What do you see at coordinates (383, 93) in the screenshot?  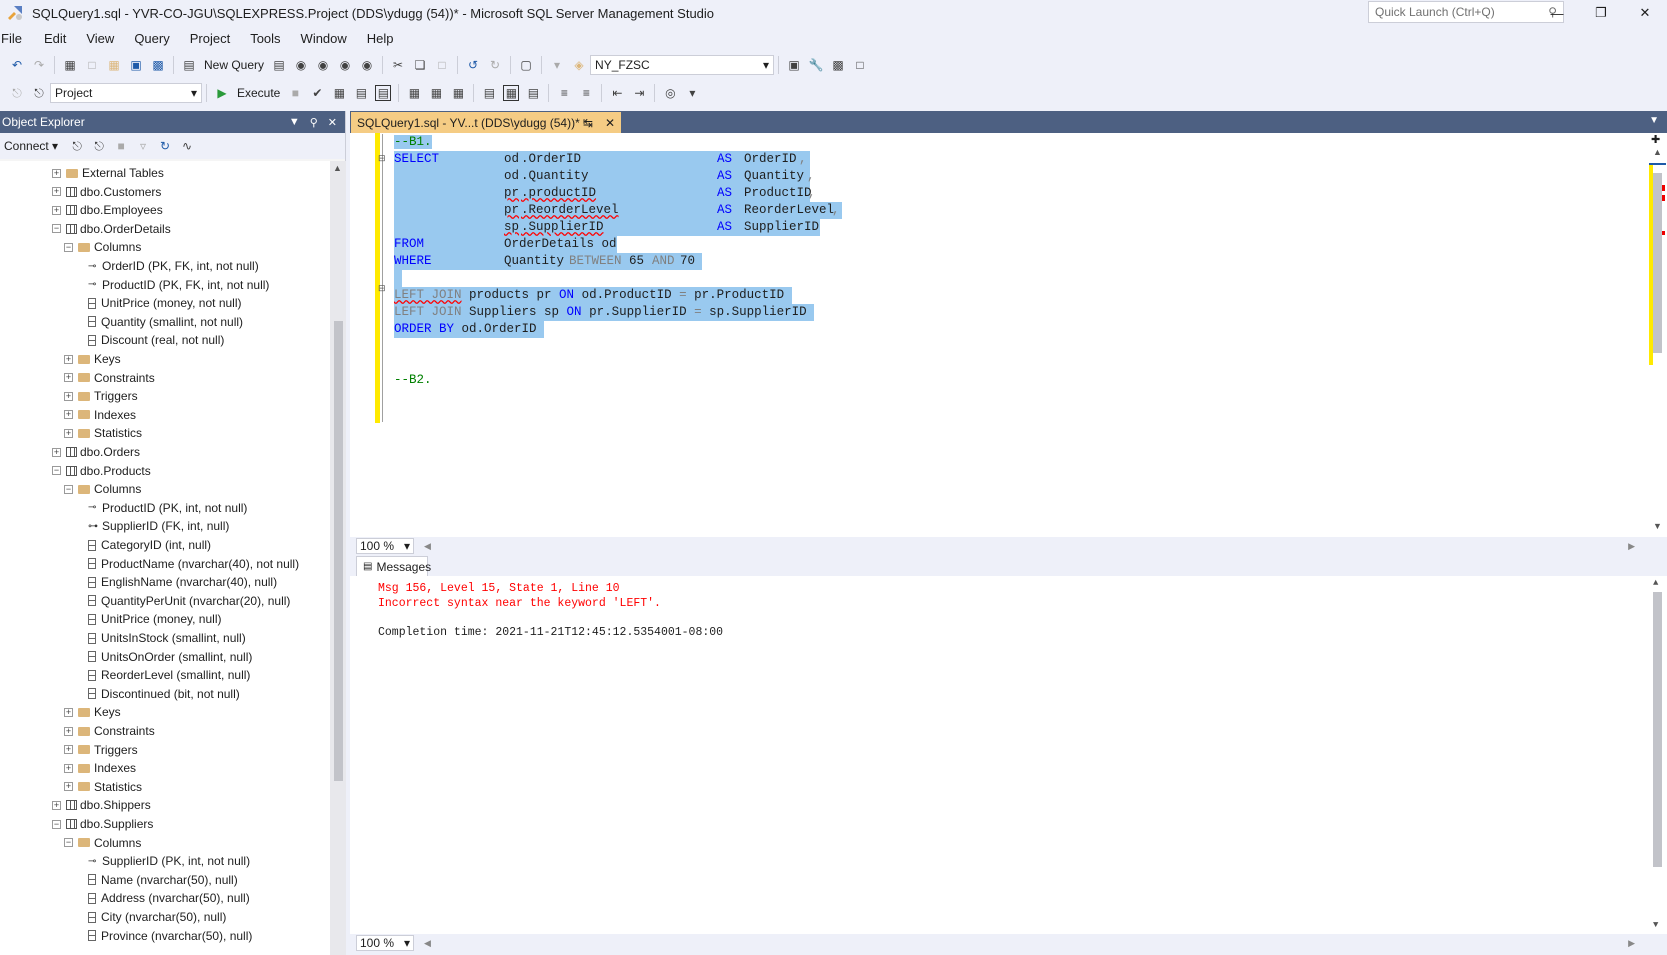 I see `results-to-file-icon: ▤` at bounding box center [383, 93].